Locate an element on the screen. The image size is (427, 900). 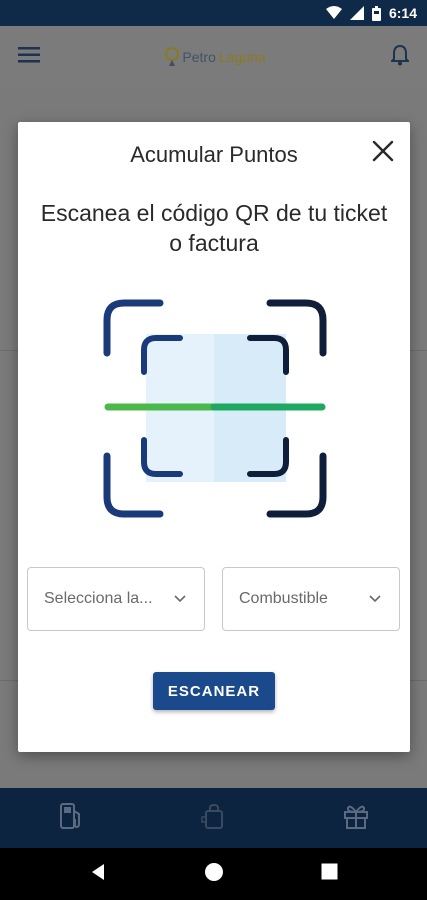
gift-icon is located at coordinates (356, 818).